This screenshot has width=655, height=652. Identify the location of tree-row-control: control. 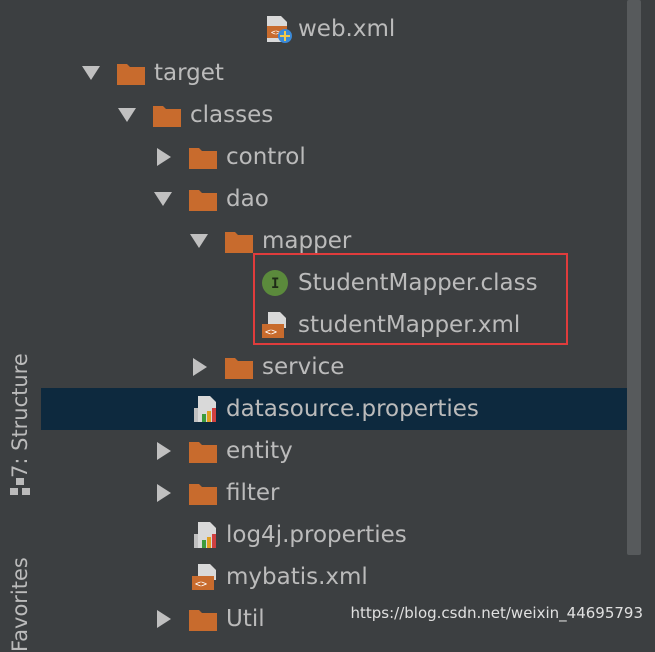
(334, 157).